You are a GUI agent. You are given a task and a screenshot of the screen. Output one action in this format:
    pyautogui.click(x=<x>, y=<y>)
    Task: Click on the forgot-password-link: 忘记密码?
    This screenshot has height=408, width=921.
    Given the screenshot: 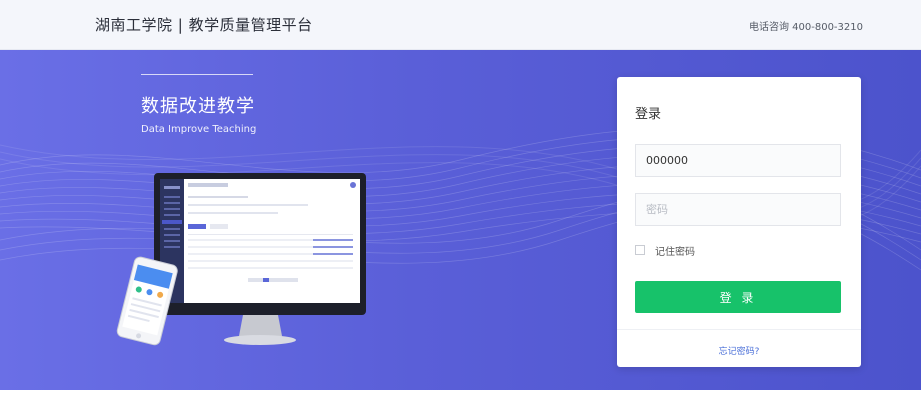 What is the action you would take?
    pyautogui.click(x=739, y=350)
    